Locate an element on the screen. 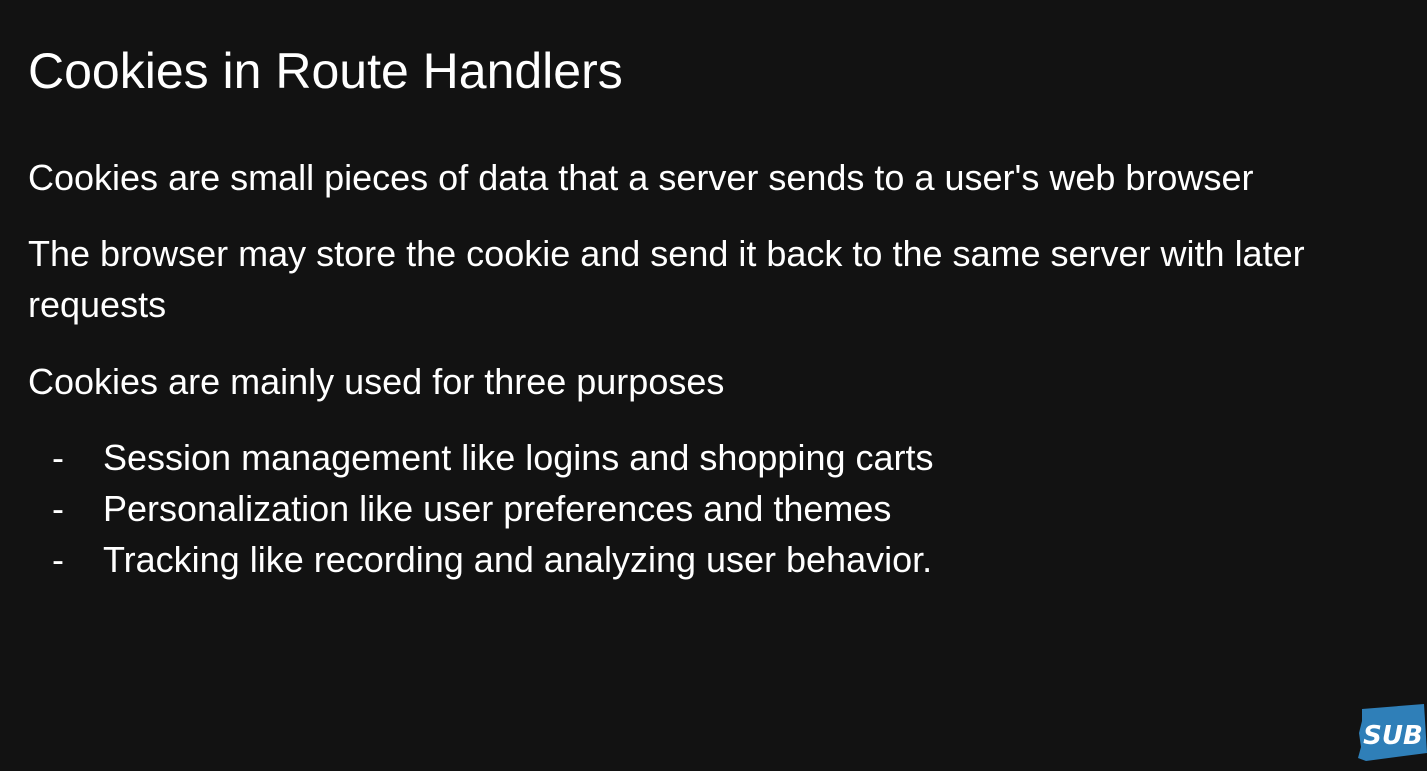 The width and height of the screenshot is (1427, 771). subscribe-badge-icon: SUB is located at coordinates (1392, 732).